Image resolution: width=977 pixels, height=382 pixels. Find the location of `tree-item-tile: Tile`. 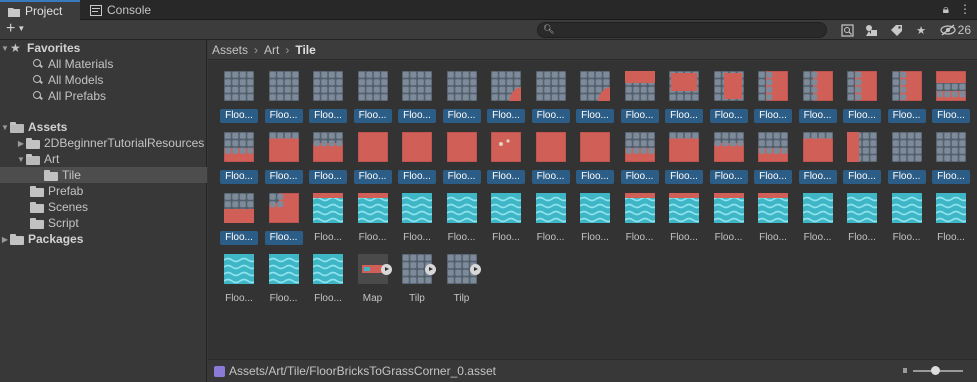

tree-item-tile: Tile is located at coordinates (103, 175).